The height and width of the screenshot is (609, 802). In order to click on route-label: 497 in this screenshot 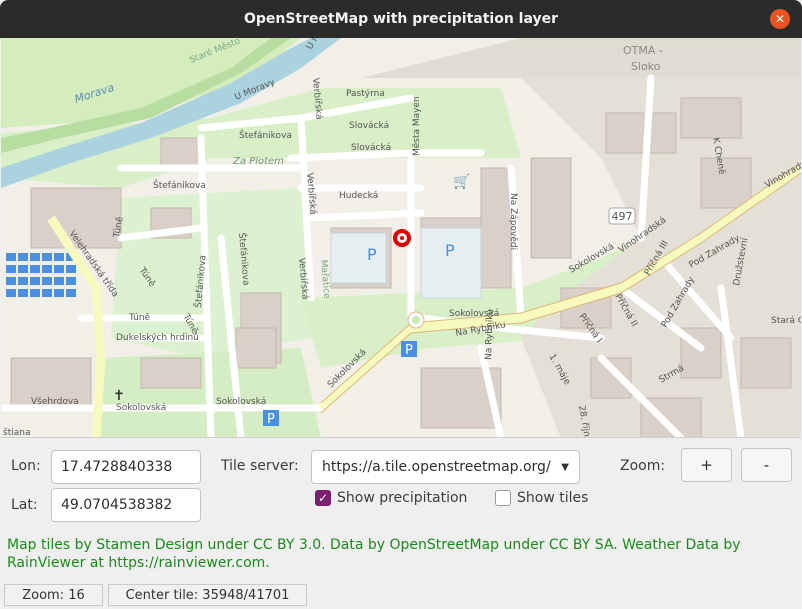, I will do `click(622, 216)`.